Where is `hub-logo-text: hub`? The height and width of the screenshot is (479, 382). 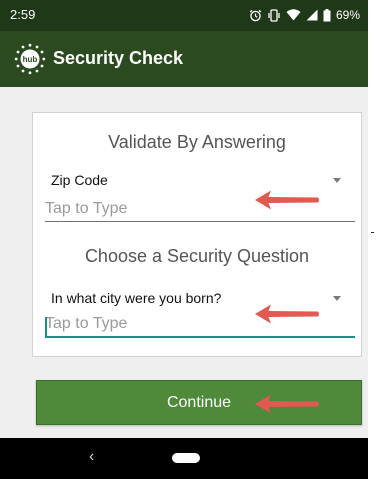 hub-logo-text: hub is located at coordinates (30, 59).